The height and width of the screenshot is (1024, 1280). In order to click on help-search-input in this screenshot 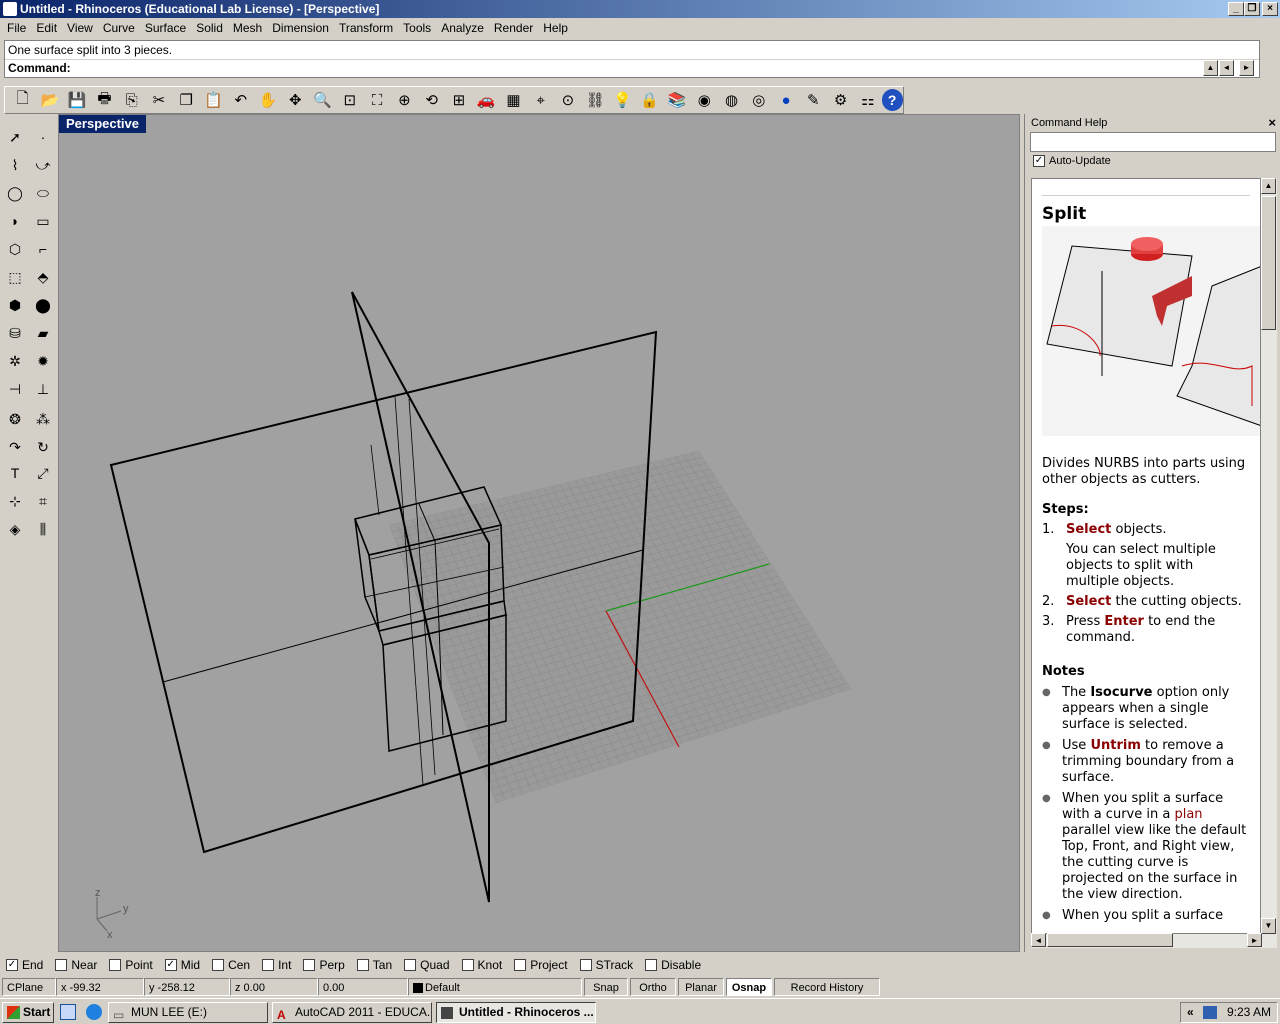, I will do `click(1153, 142)`.